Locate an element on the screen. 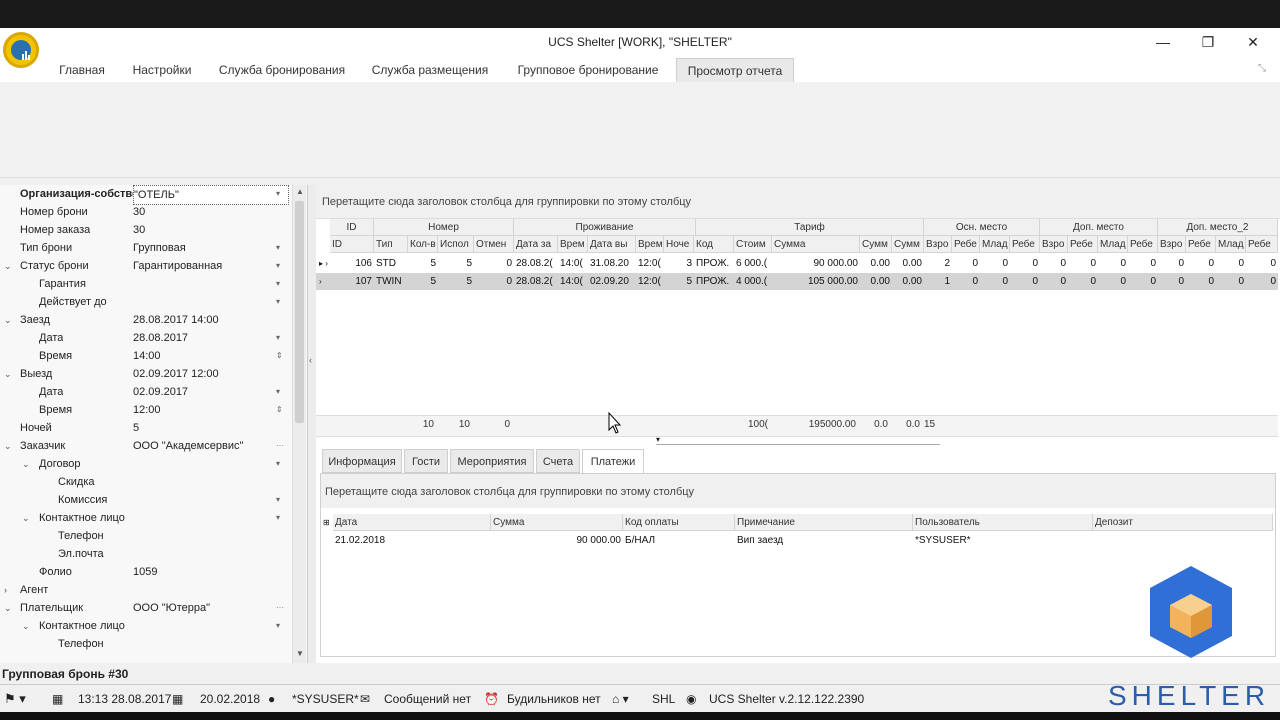 The width and height of the screenshot is (1280, 720). column-header: Дата вы is located at coordinates (612, 244).